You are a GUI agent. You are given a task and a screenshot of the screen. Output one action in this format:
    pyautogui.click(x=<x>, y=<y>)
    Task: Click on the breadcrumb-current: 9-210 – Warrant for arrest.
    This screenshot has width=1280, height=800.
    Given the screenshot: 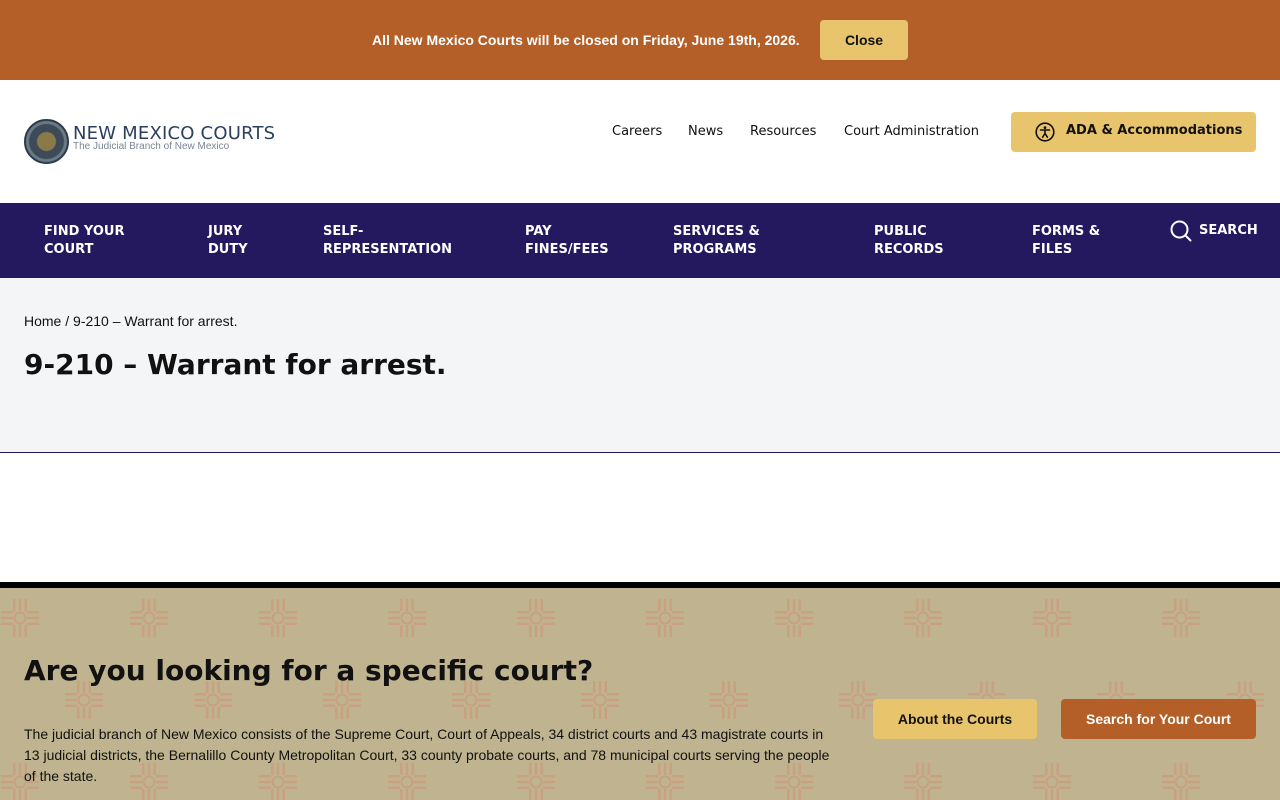 What is the action you would take?
    pyautogui.click(x=155, y=321)
    